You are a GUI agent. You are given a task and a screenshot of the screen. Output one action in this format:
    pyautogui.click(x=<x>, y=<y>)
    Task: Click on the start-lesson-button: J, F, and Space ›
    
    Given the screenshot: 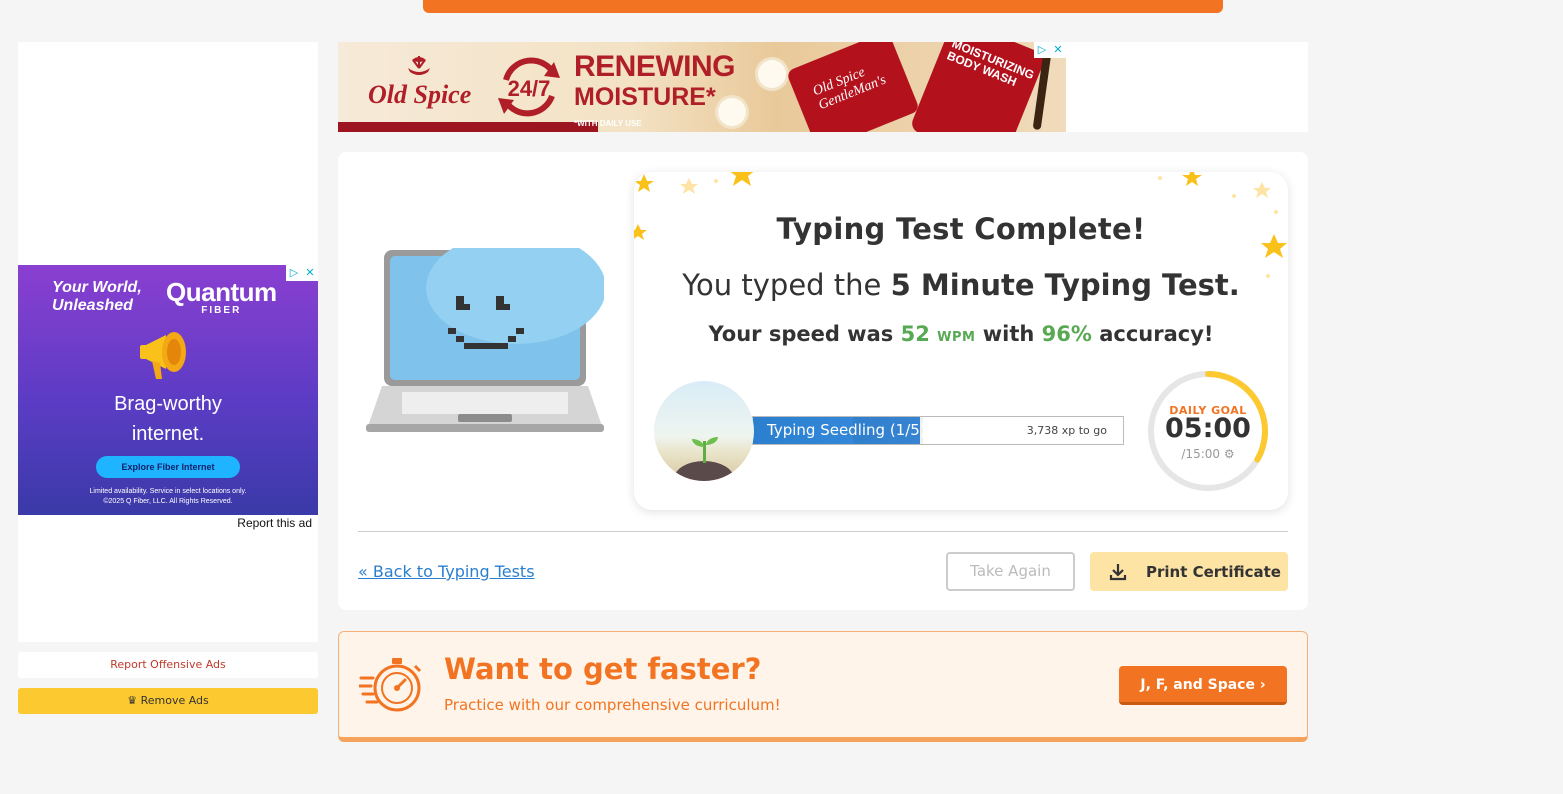 What is the action you would take?
    pyautogui.click(x=1203, y=685)
    